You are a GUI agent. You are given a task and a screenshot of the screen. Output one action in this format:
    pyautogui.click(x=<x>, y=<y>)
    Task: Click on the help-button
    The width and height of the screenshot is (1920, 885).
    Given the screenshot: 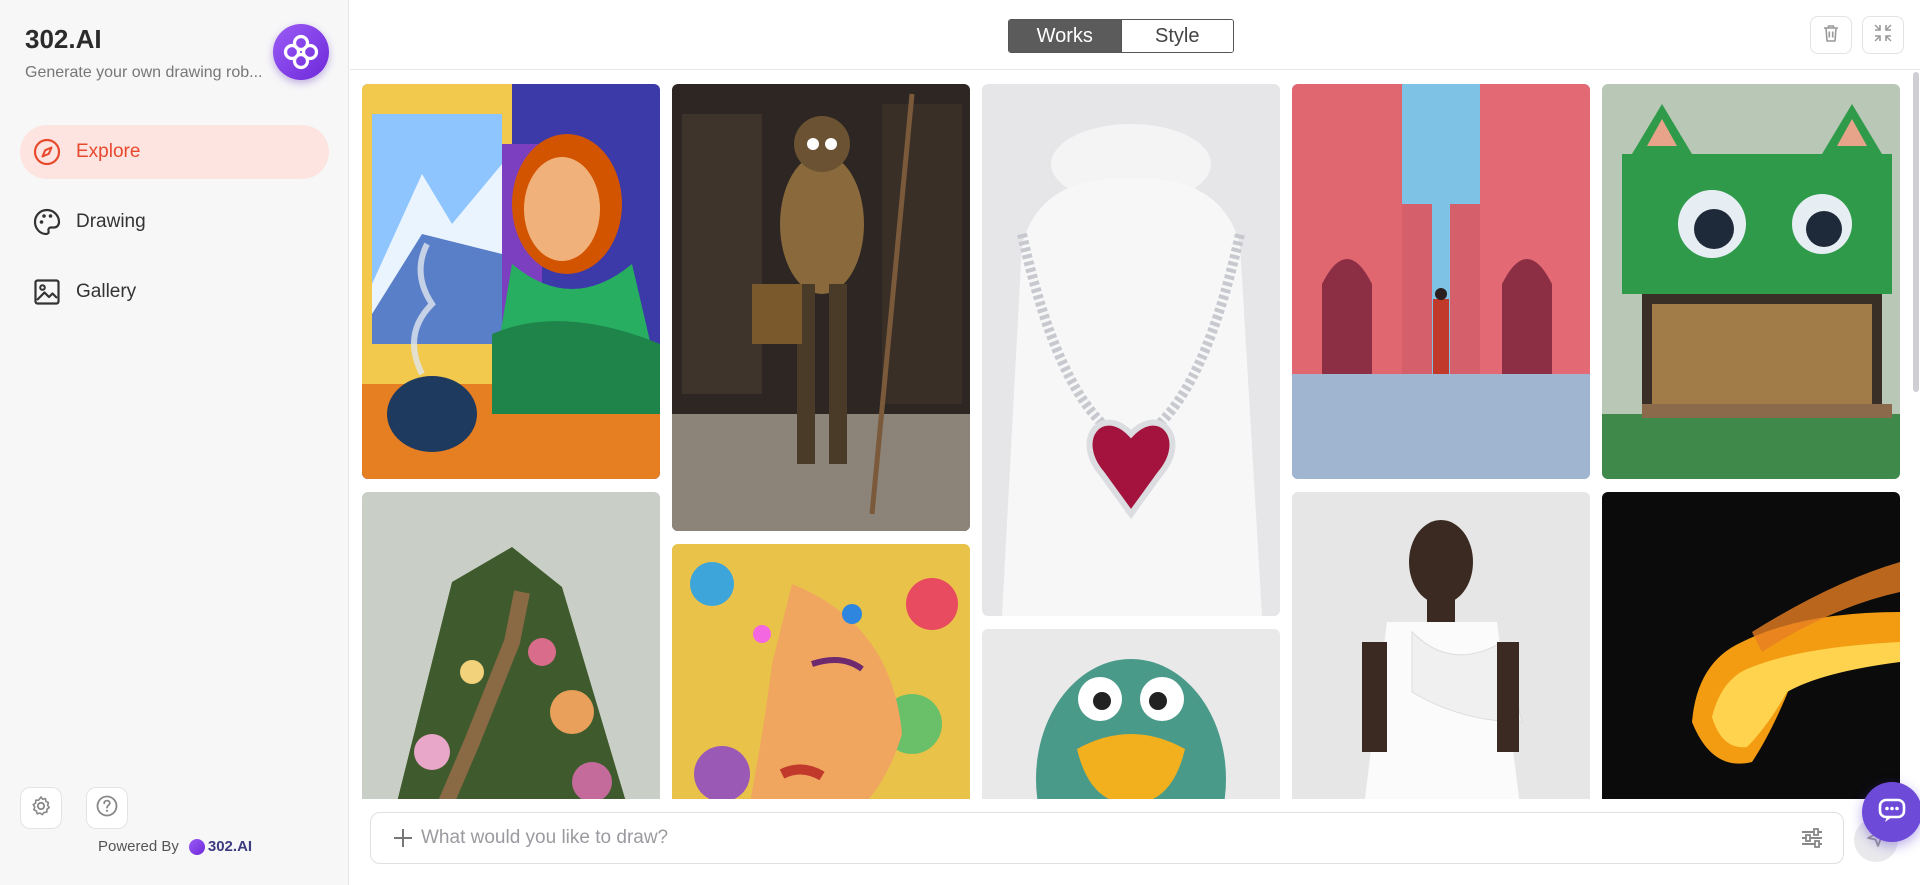 What is the action you would take?
    pyautogui.click(x=107, y=808)
    